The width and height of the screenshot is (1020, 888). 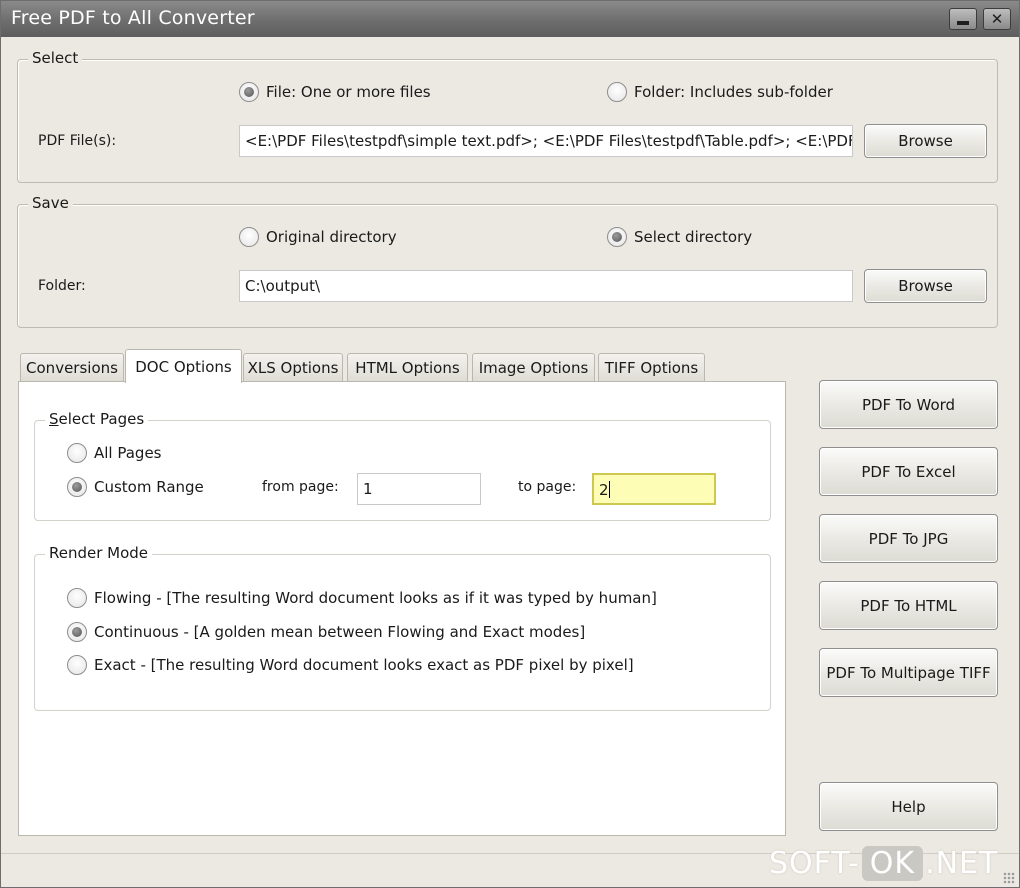 I want to click on radio-all-pages-indicator, so click(x=77, y=453).